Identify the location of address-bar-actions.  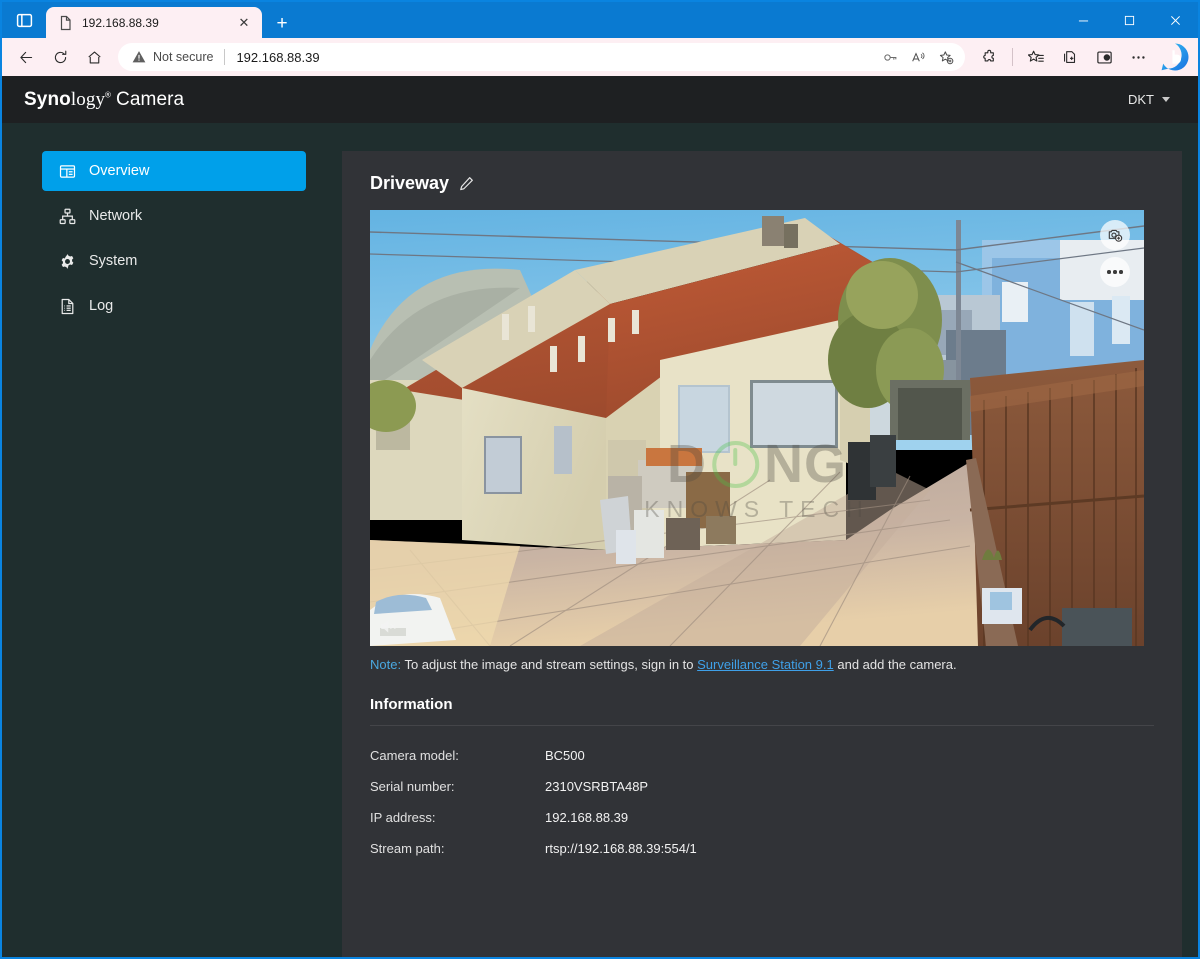
(918, 57).